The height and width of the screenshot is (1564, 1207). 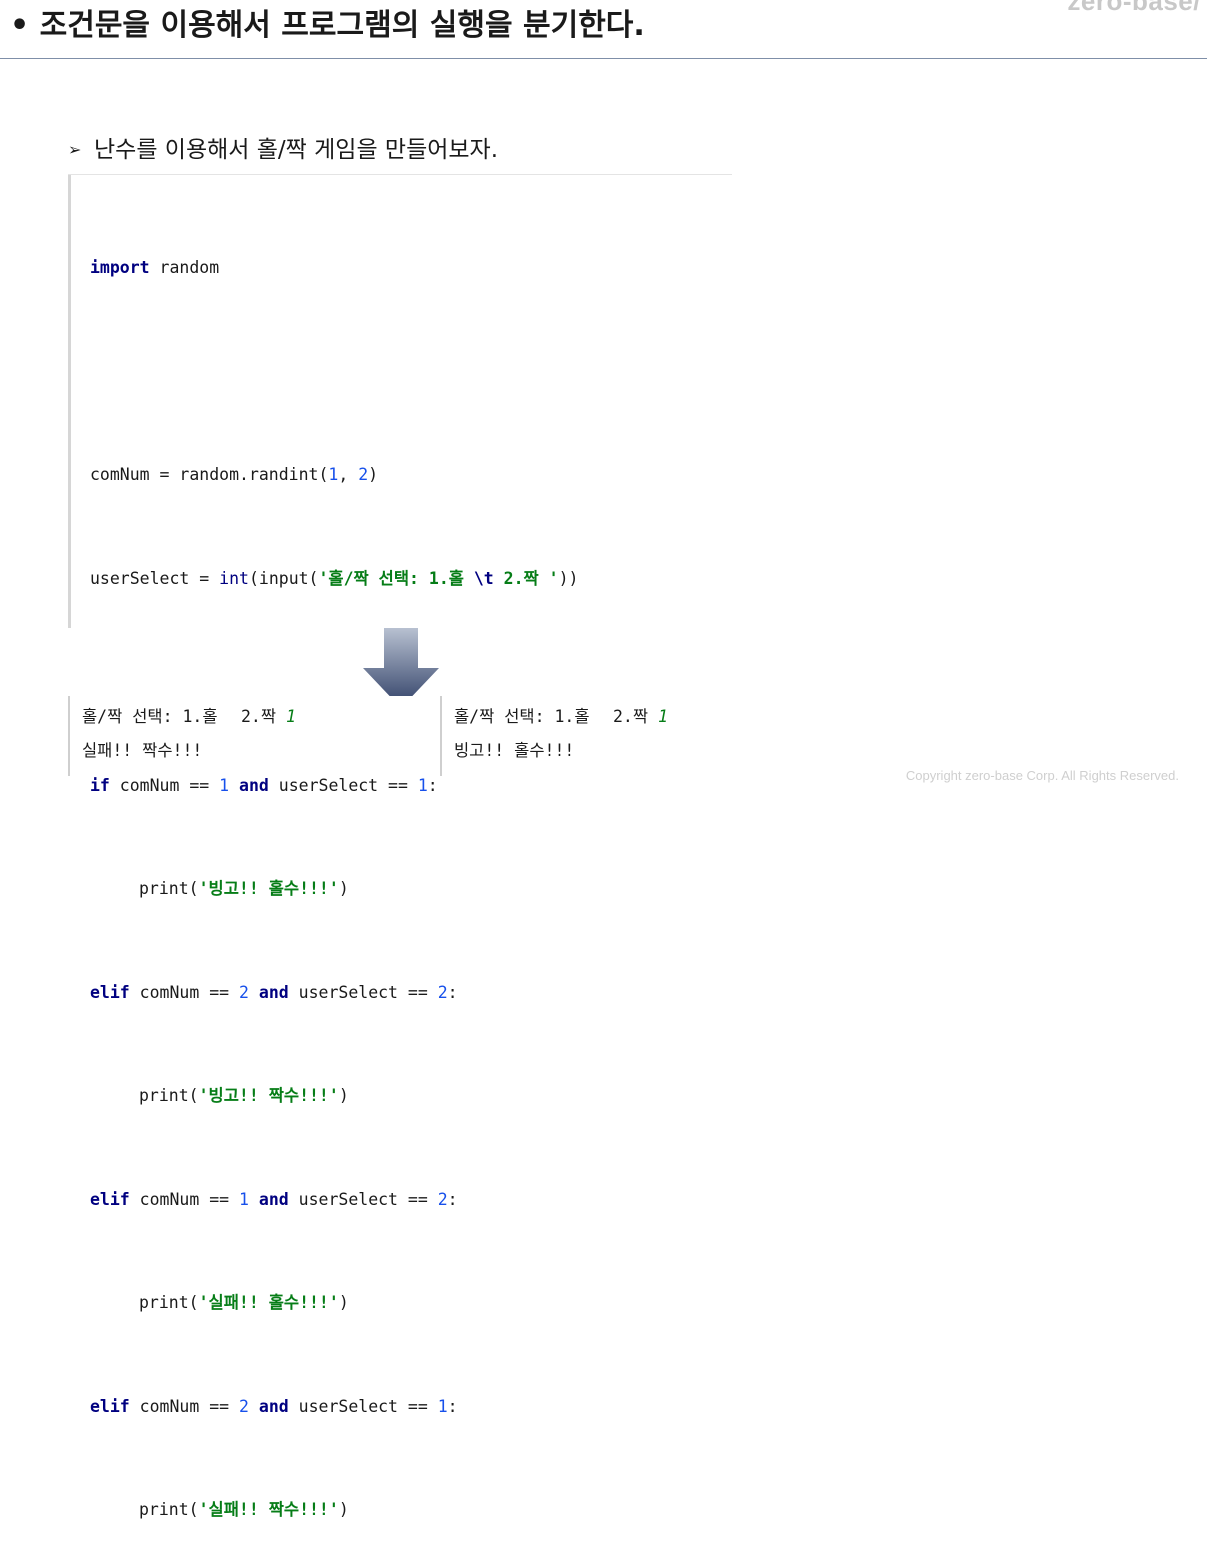 What do you see at coordinates (189, 734) in the screenshot?
I see `console-left-lines: 홀/짝 선택: 1.홀 2.짝 1 실패!! 짝수!!!` at bounding box center [189, 734].